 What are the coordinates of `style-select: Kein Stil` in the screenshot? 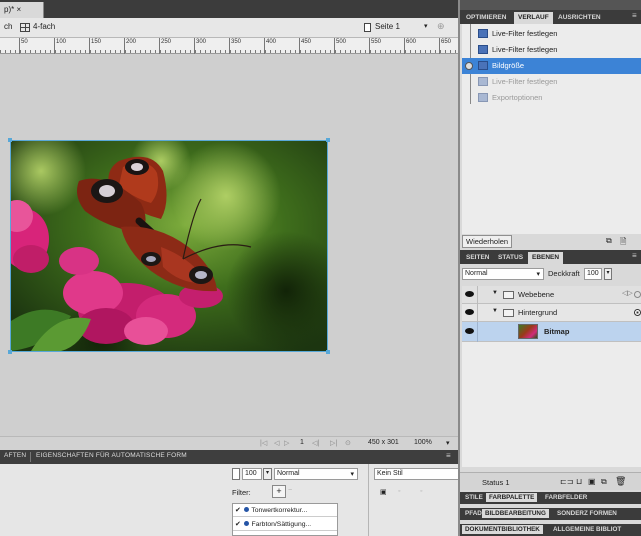 It's located at (416, 474).